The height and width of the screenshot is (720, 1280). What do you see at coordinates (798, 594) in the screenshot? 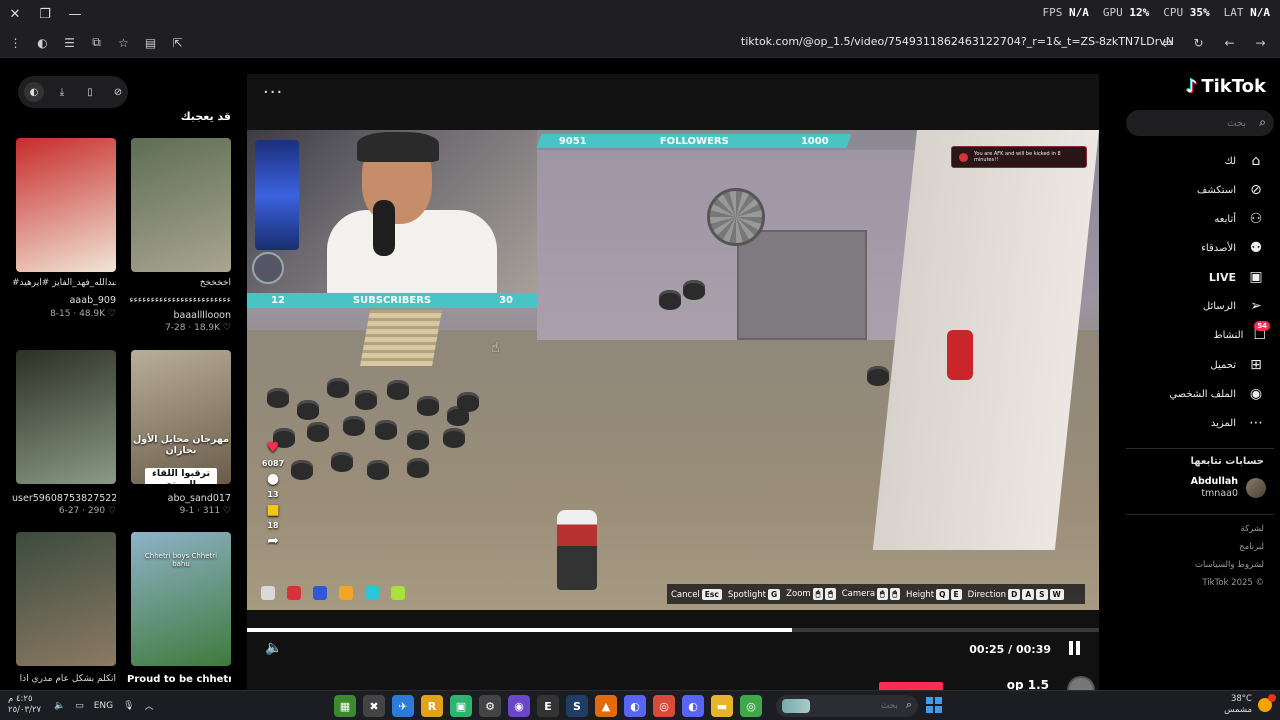
I see `hud-label: Zoom` at bounding box center [798, 594].